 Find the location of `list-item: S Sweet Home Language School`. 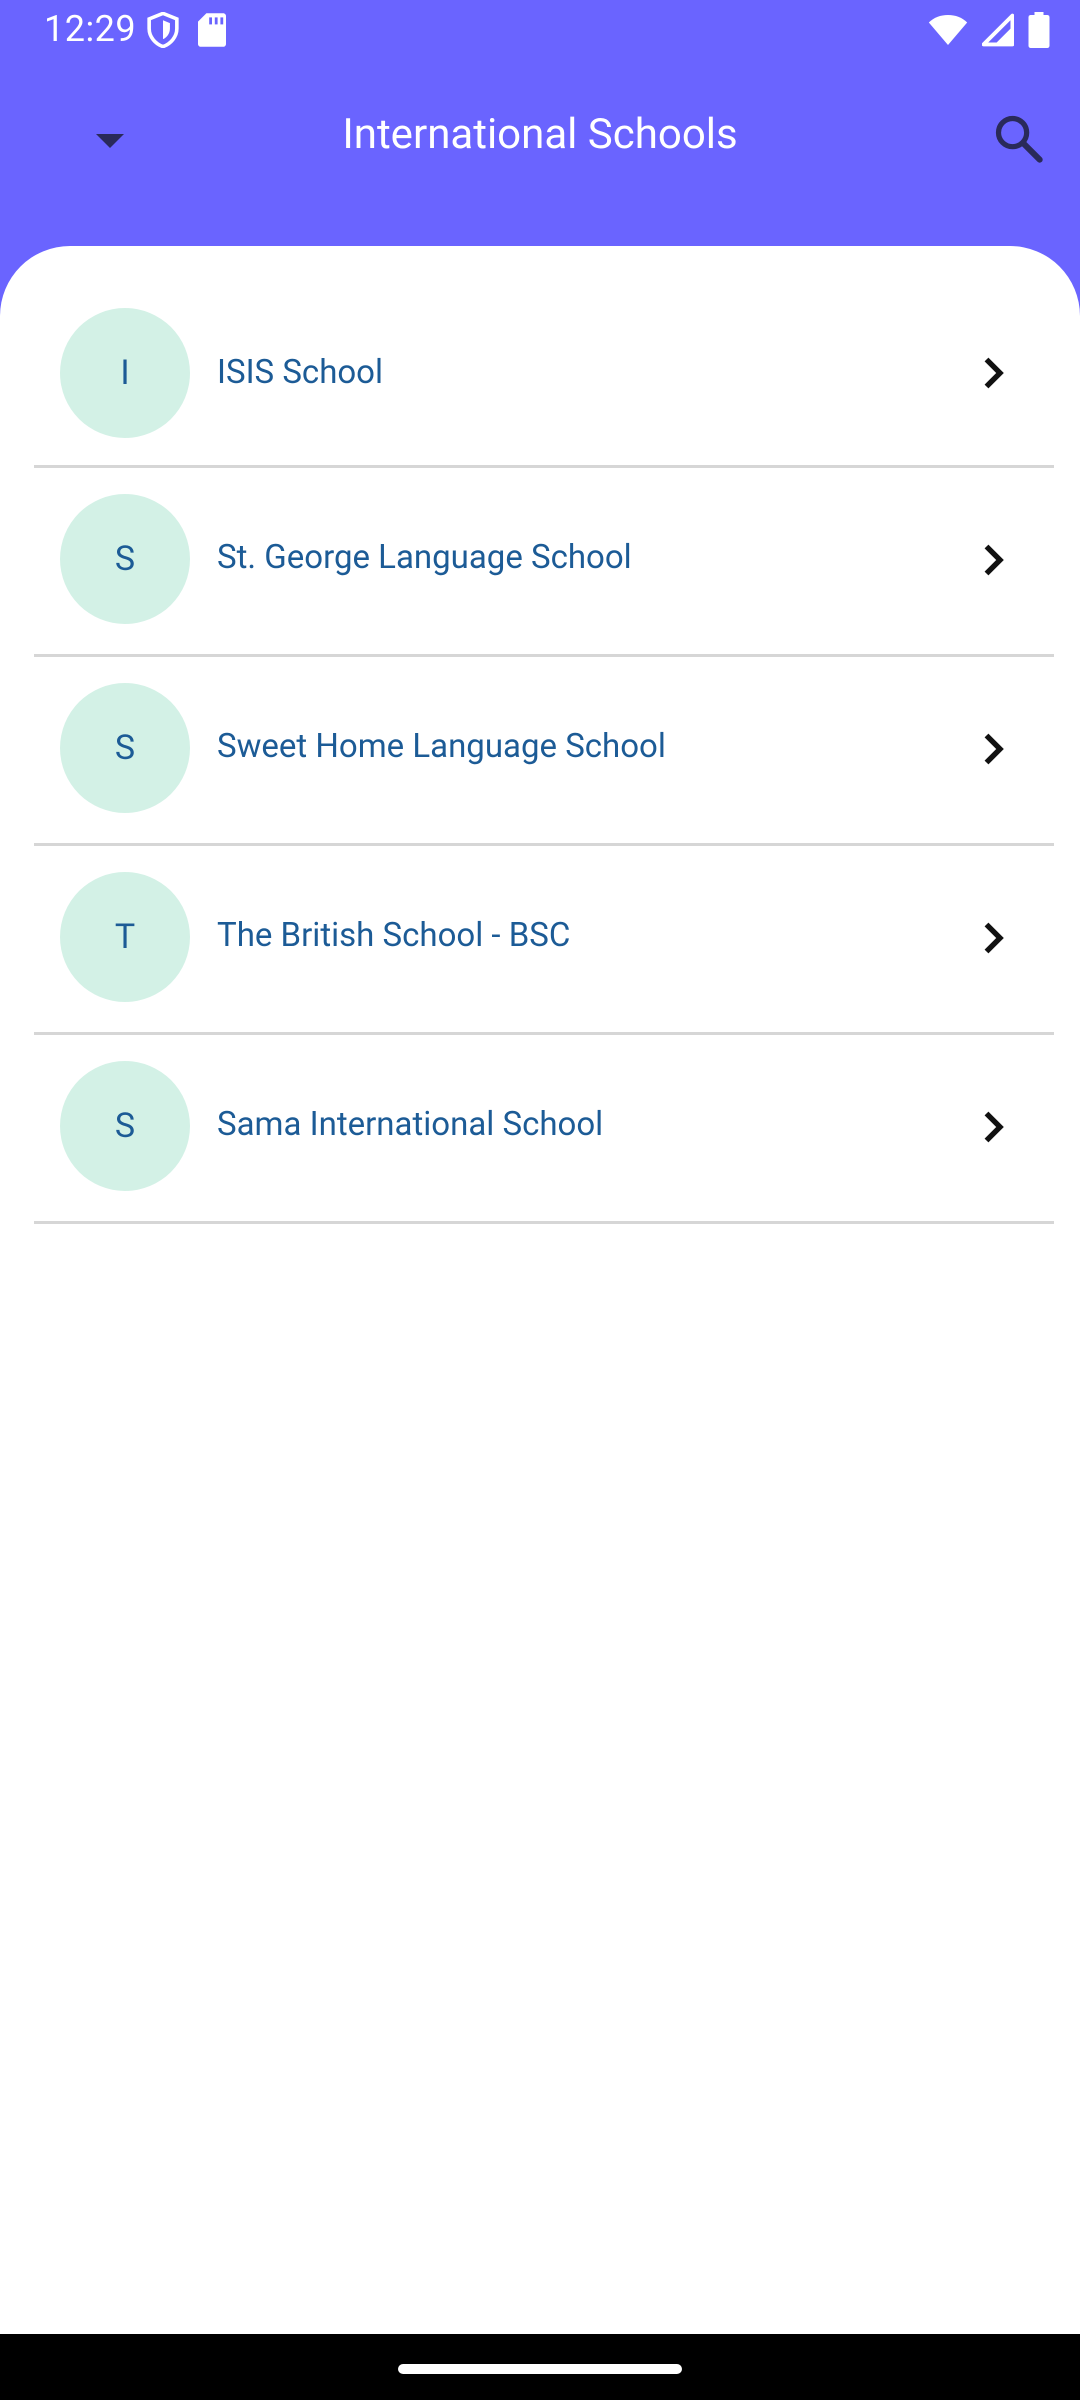

list-item: S Sweet Home Language School is located at coordinates (544, 751).